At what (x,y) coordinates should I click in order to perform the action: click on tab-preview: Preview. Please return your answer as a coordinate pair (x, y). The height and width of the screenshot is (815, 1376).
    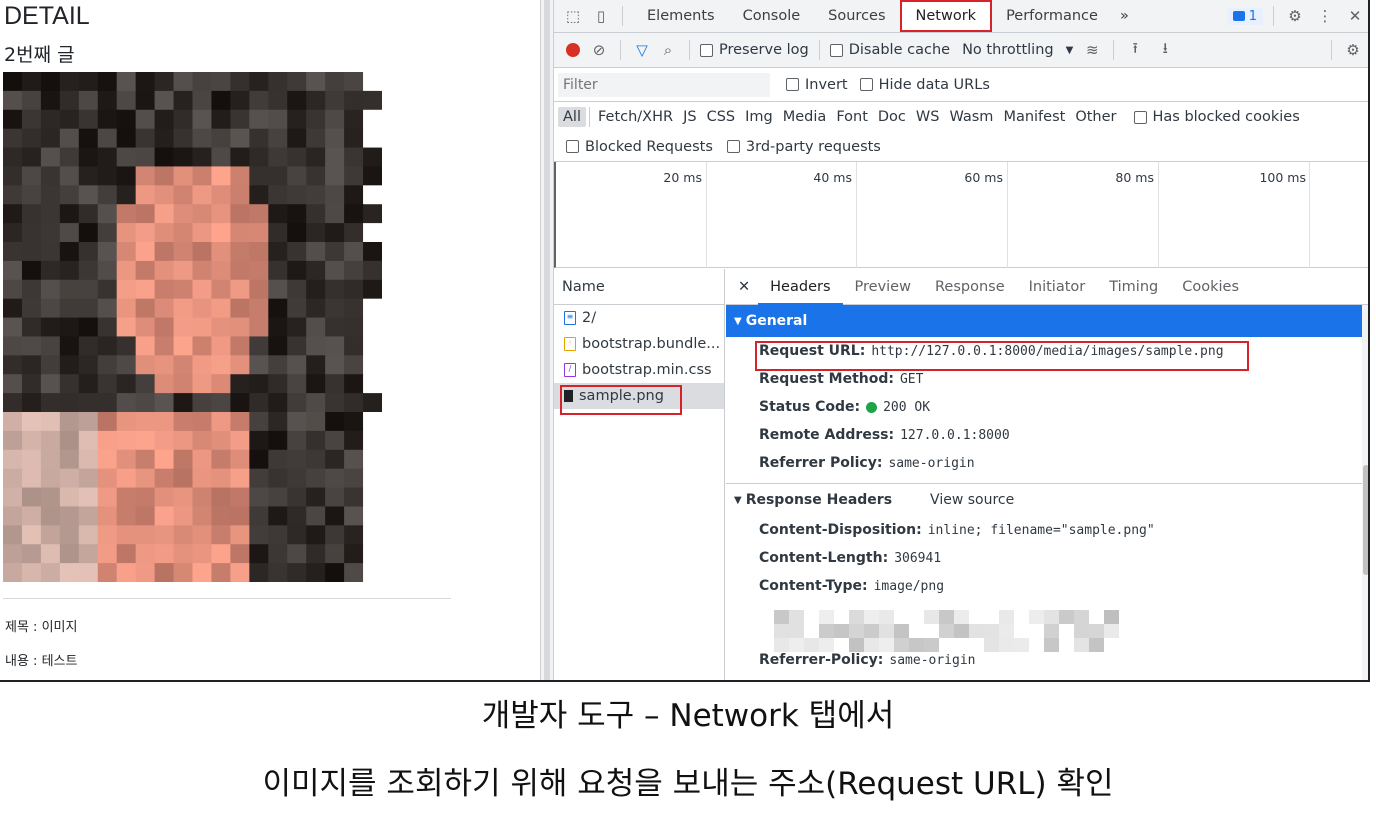
    Looking at the image, I should click on (883, 287).